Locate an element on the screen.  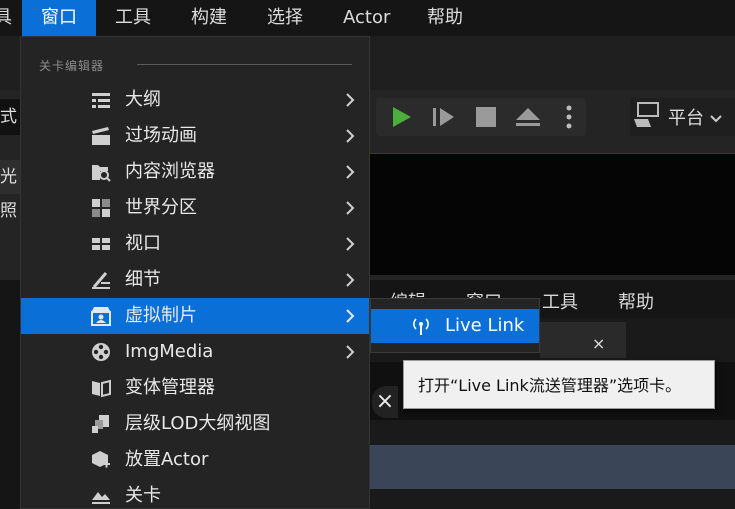
menu-item-virtual-production: 虚拟制片 is located at coordinates (195, 316).